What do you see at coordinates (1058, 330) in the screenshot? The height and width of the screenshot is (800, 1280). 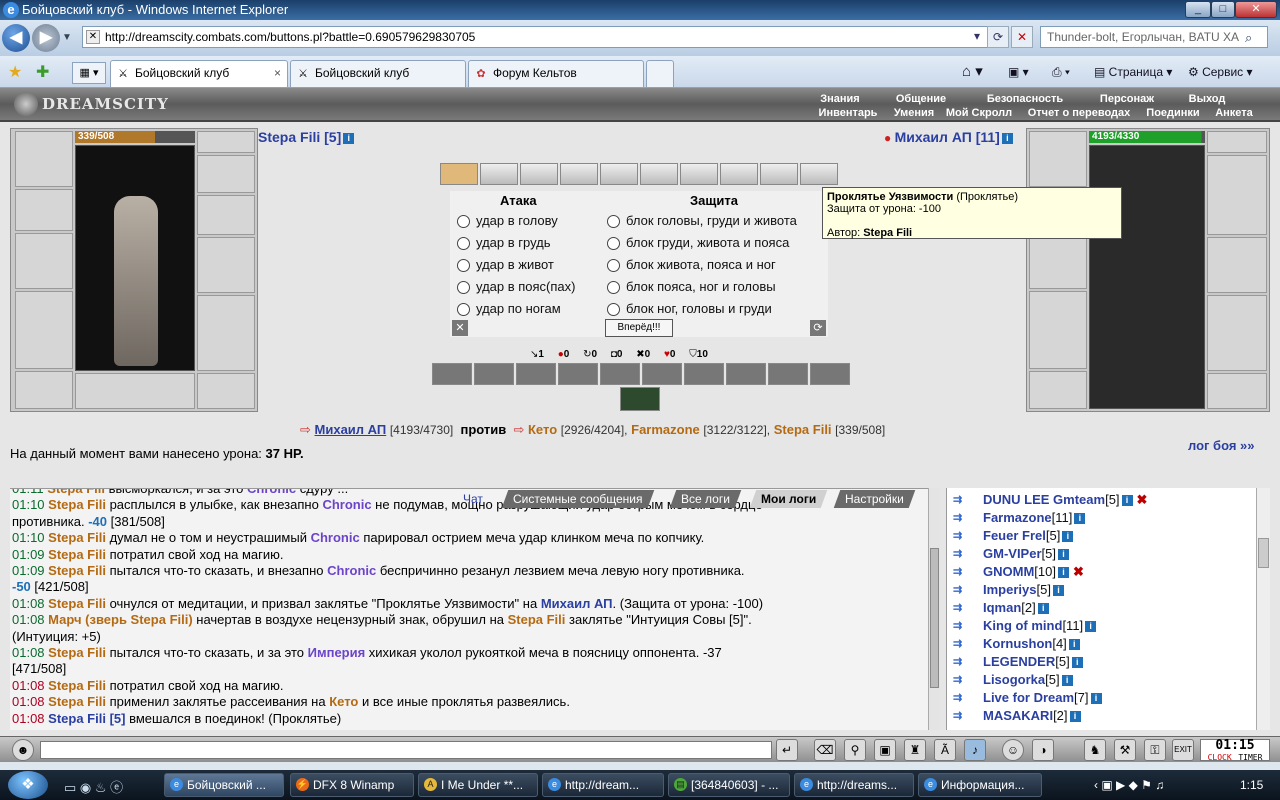 I see `enemy-armor-slot` at bounding box center [1058, 330].